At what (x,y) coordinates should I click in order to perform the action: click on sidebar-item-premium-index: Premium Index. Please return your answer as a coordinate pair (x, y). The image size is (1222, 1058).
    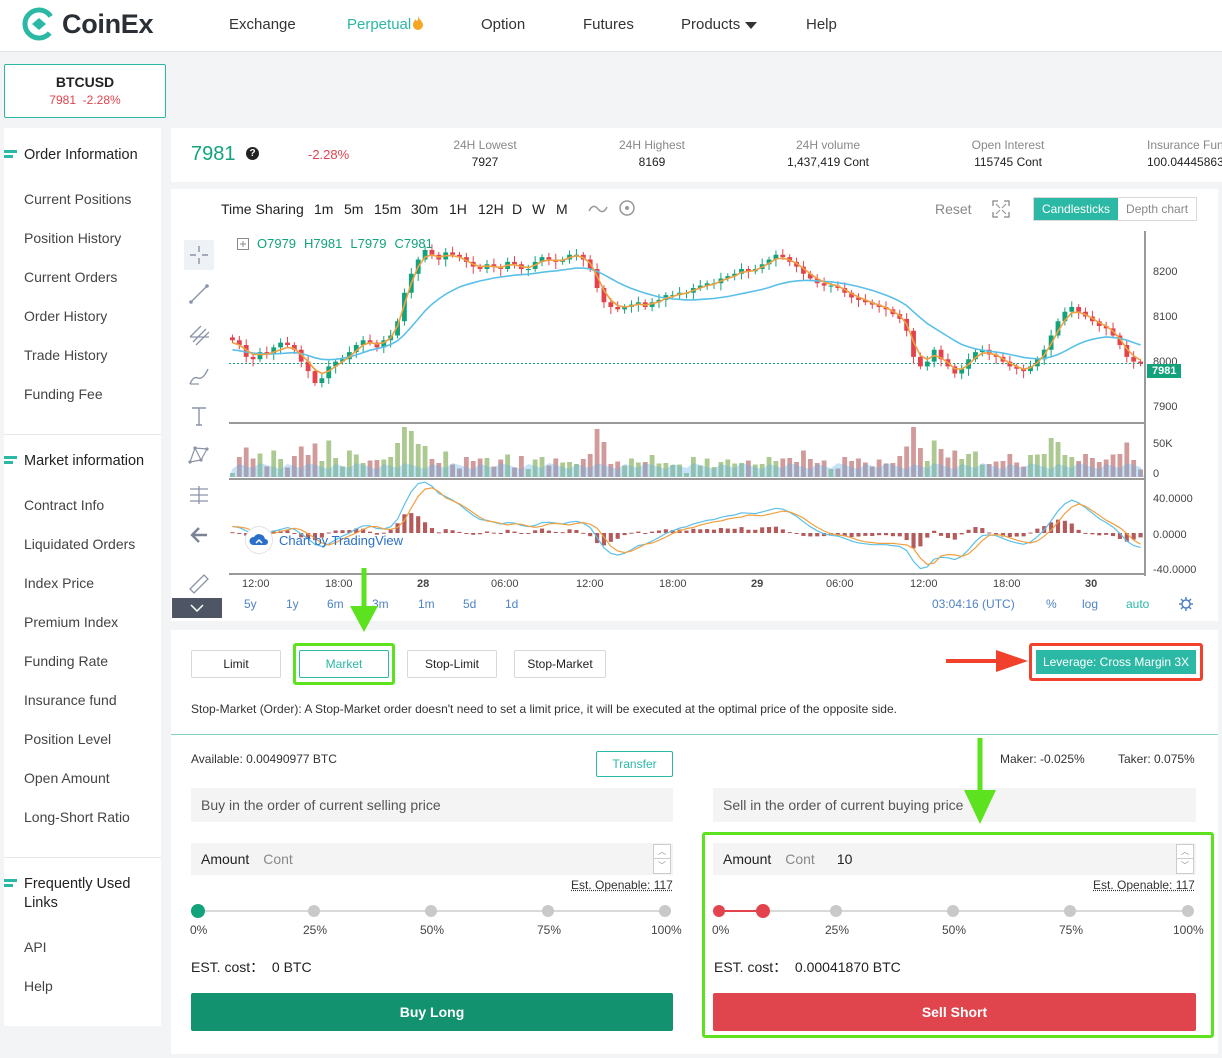
    Looking at the image, I should click on (71, 622).